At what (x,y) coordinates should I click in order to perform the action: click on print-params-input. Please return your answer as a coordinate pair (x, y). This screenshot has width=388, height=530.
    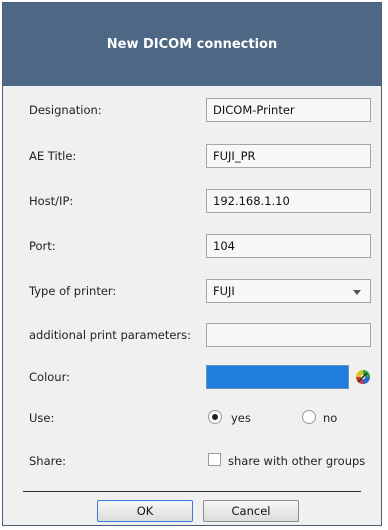
    Looking at the image, I should click on (288, 335).